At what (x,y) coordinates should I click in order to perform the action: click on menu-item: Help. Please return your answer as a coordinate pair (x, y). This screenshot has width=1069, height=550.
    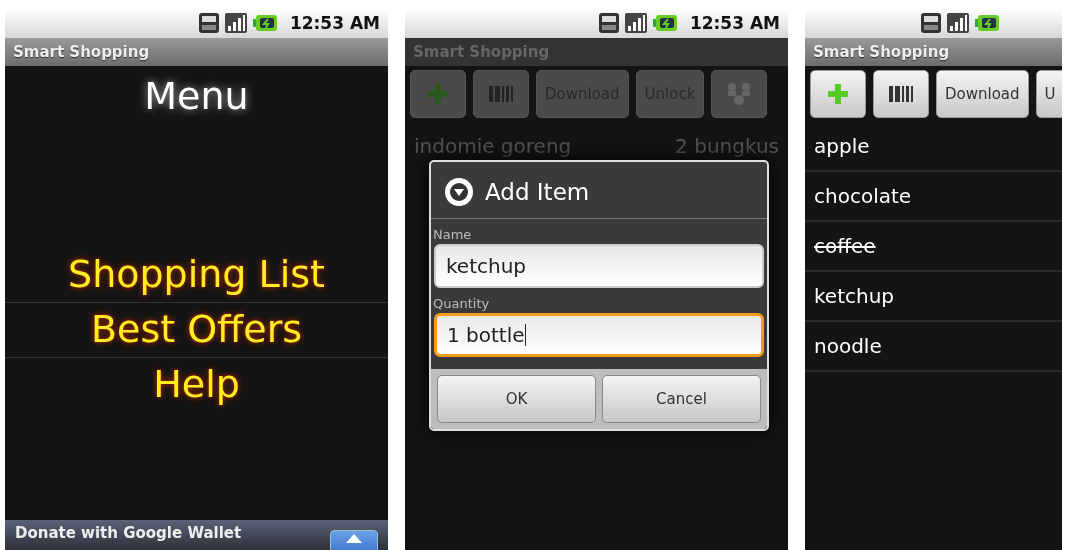
    Looking at the image, I should click on (196, 385).